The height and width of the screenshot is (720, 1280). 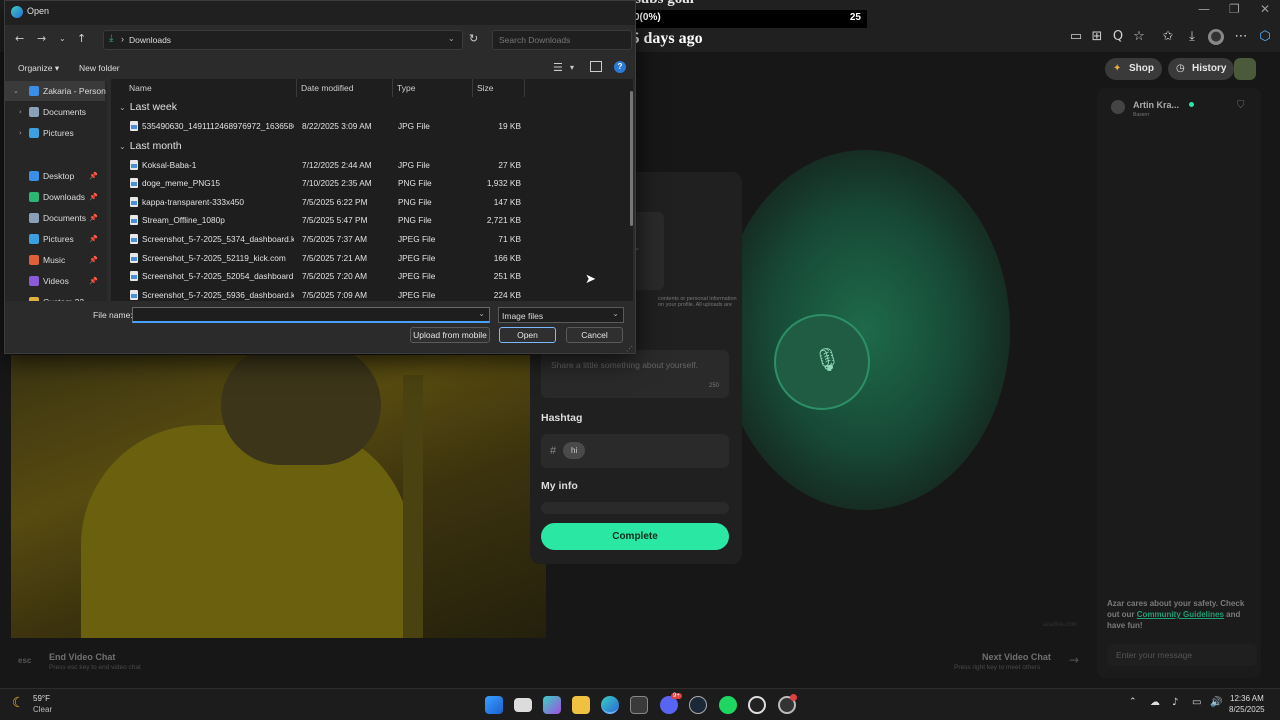 What do you see at coordinates (1074, 660) in the screenshot?
I see `next-arrow-icon: →` at bounding box center [1074, 660].